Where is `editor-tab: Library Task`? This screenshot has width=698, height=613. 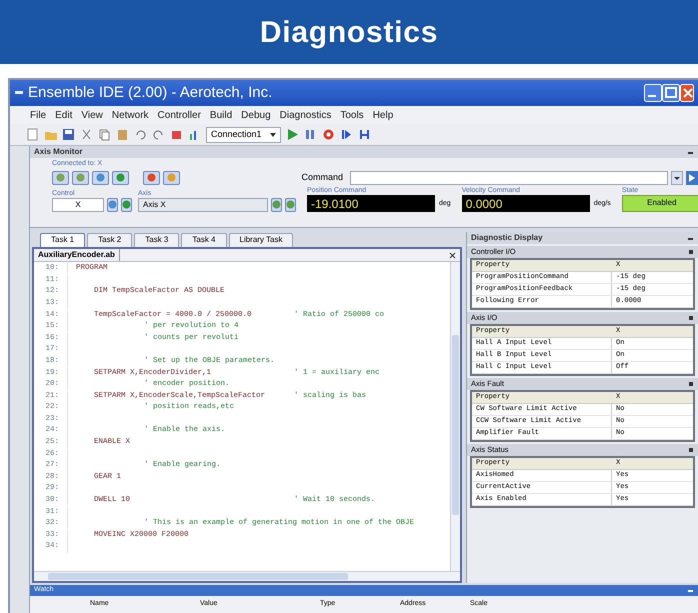
editor-tab: Library Task is located at coordinates (261, 240).